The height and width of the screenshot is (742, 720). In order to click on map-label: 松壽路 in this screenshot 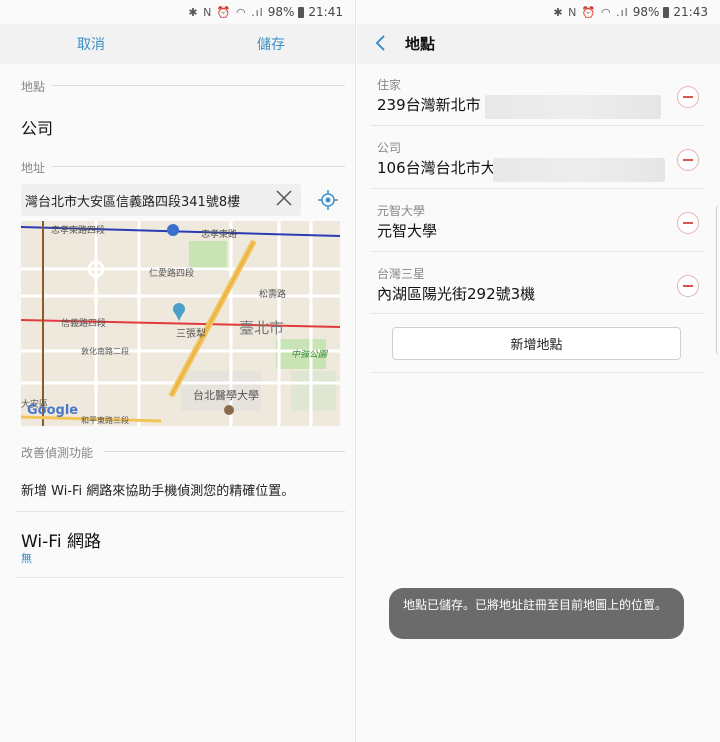, I will do `click(273, 295)`.